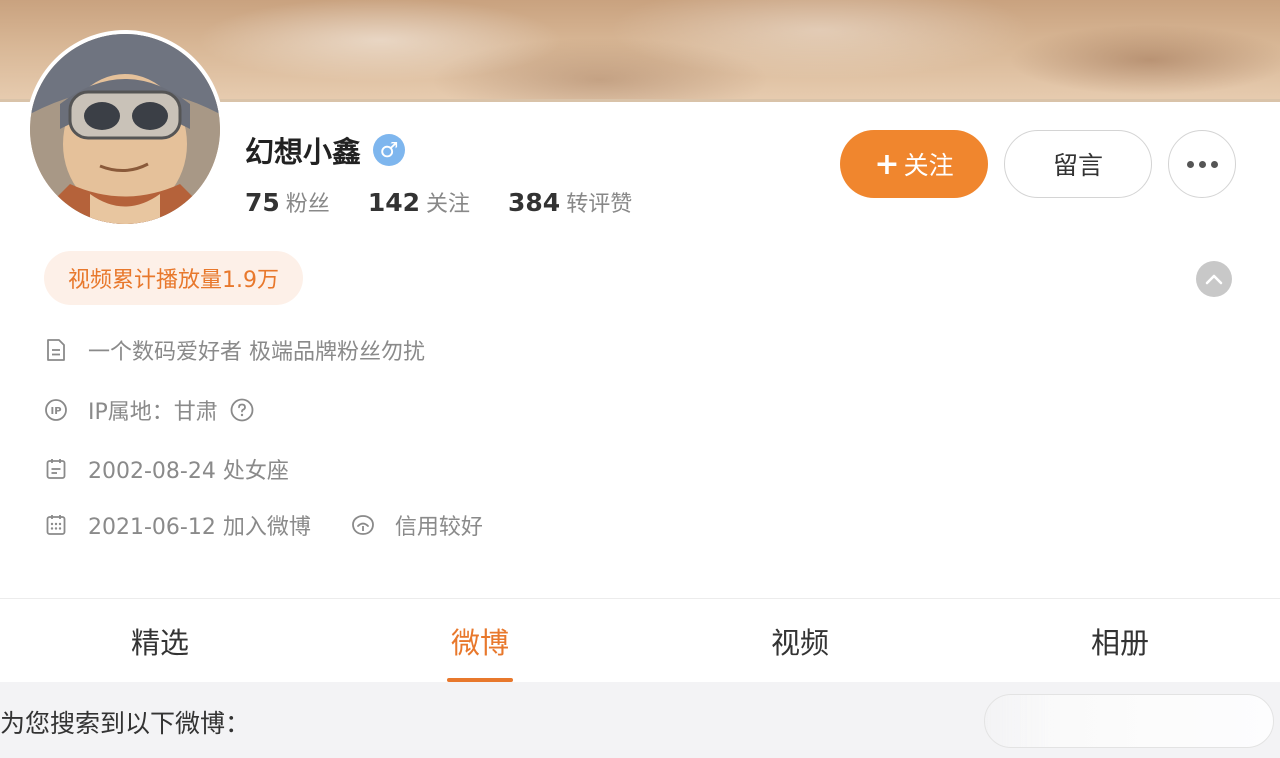 The width and height of the screenshot is (1280, 758). I want to click on stat-interactions: 384 转评赞, so click(570, 202).